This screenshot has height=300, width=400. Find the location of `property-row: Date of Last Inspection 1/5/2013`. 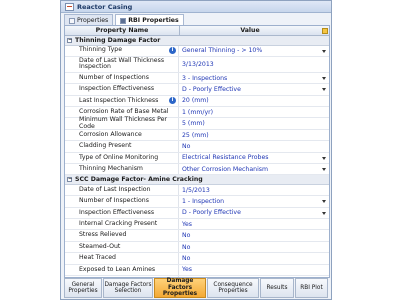

property-row: Date of Last Inspection 1/5/2013 is located at coordinates (197, 190).